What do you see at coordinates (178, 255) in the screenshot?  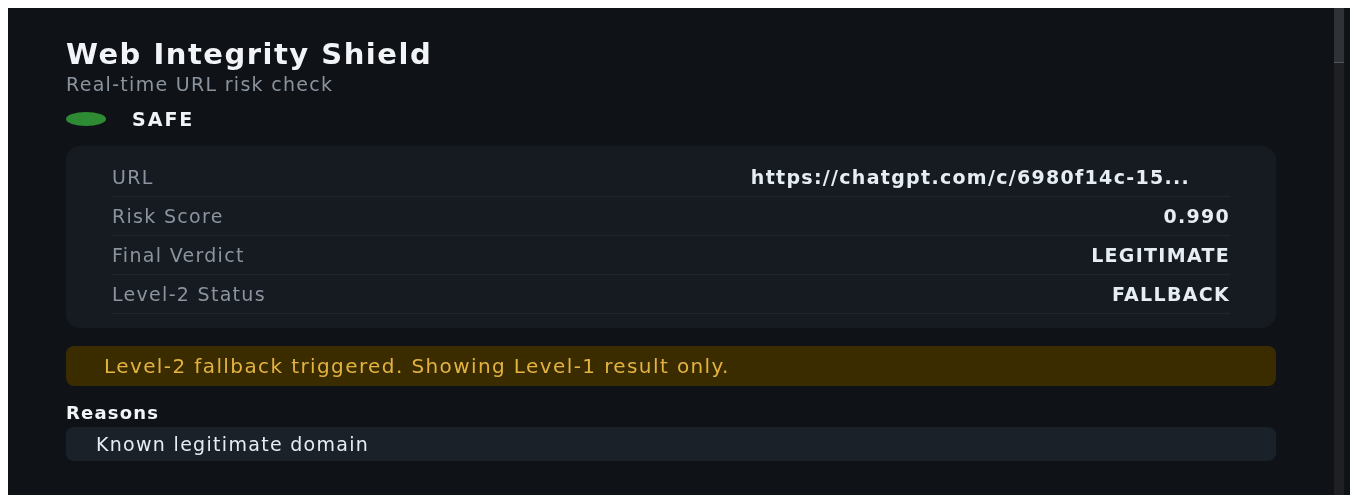 I see `detail-label: Final Verdict` at bounding box center [178, 255].